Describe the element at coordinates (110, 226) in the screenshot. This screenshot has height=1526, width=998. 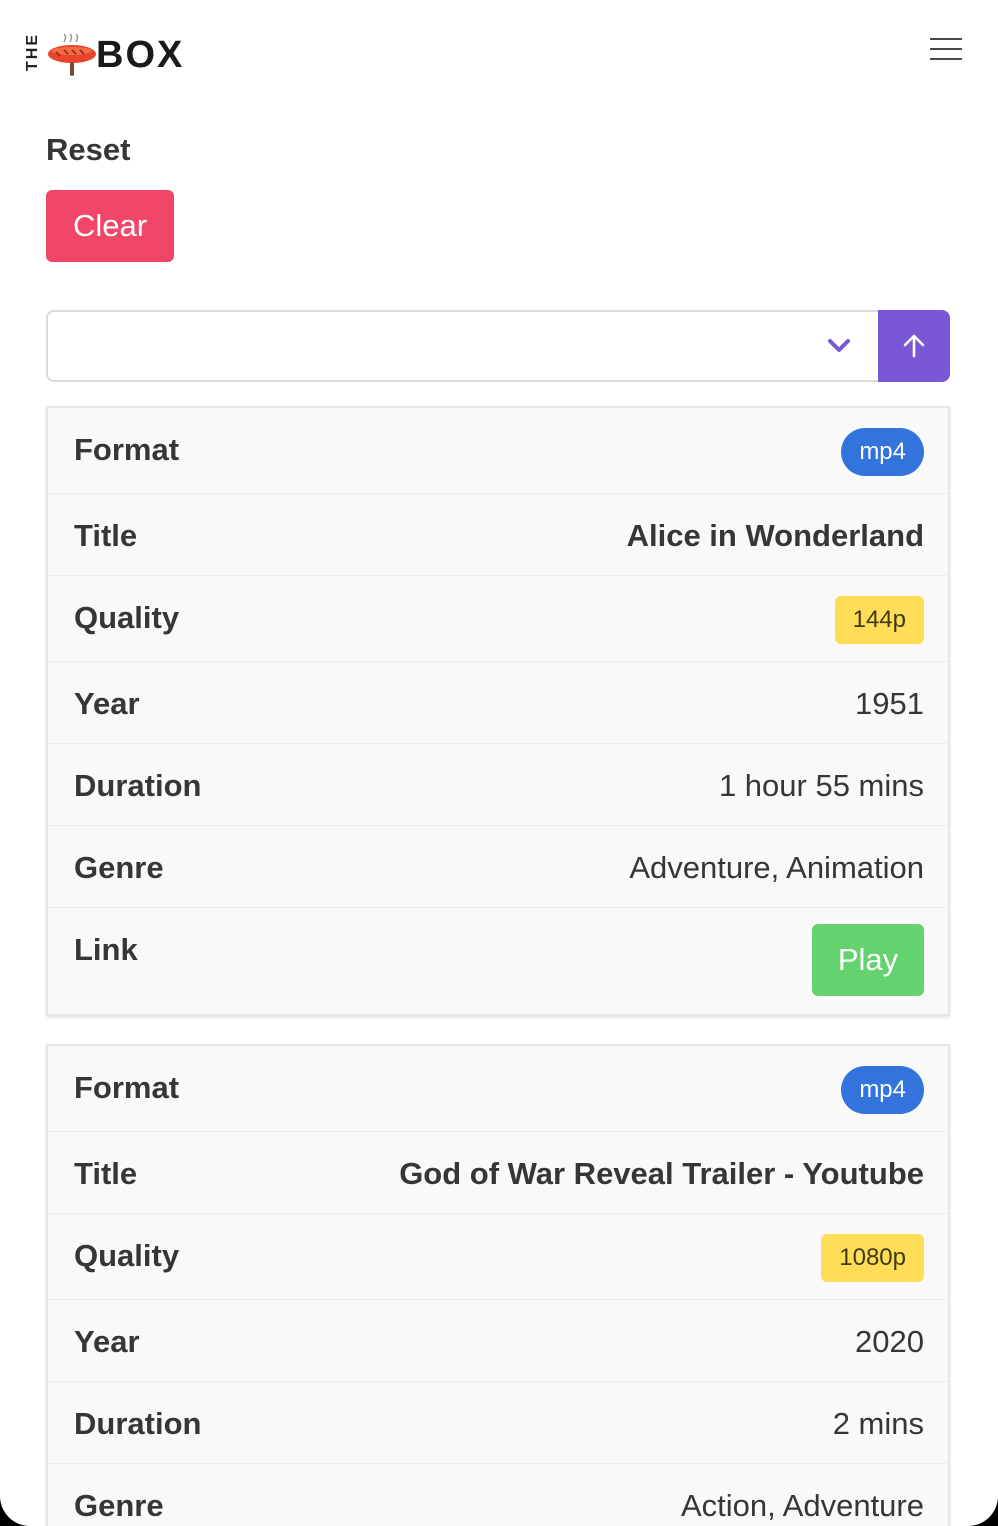
I see `clear-button: Clear` at that location.